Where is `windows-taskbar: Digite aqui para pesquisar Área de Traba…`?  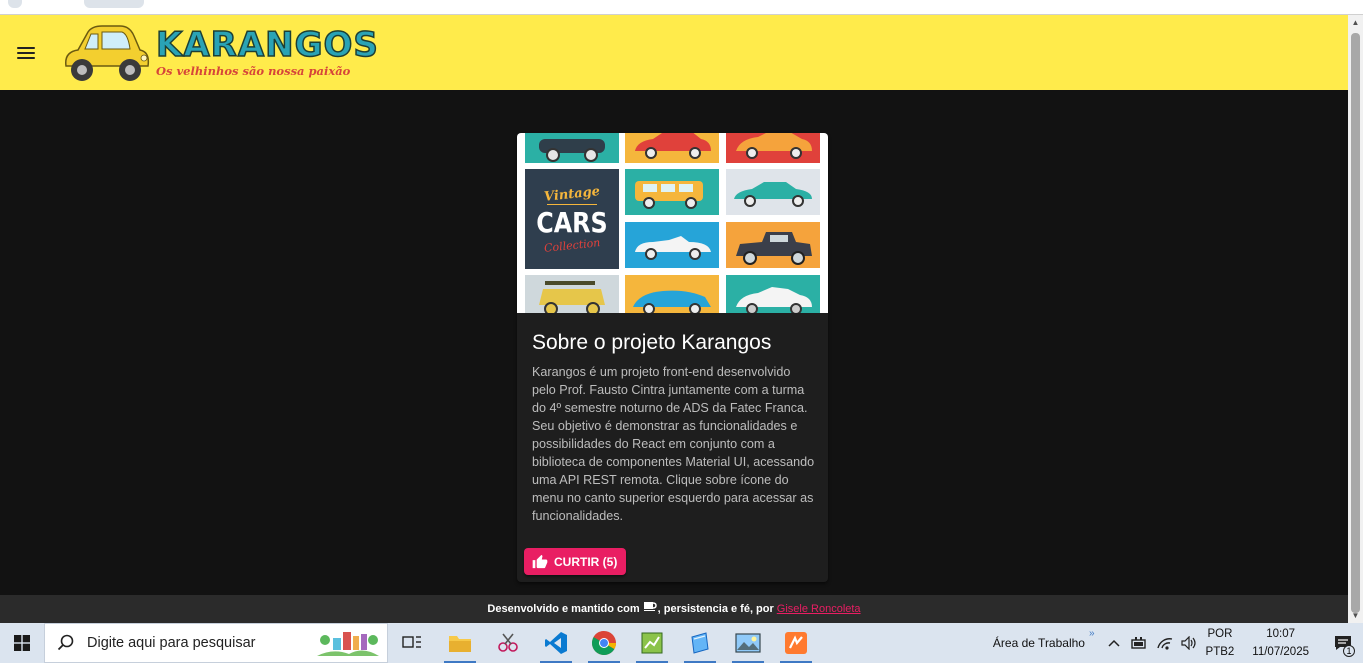
windows-taskbar: Digite aqui para pesquisar Área de Traba… is located at coordinates (681, 643).